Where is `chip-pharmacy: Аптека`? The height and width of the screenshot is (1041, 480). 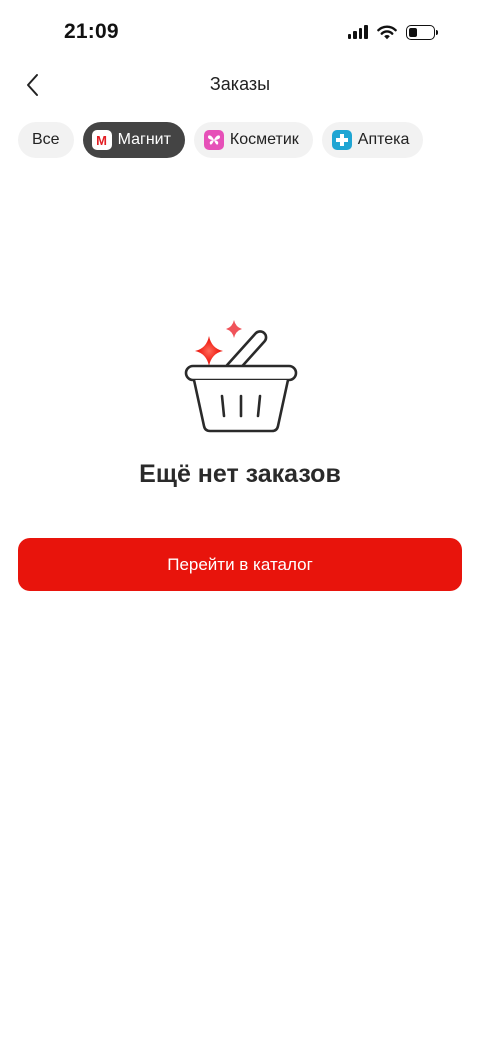 chip-pharmacy: Аптека is located at coordinates (372, 140).